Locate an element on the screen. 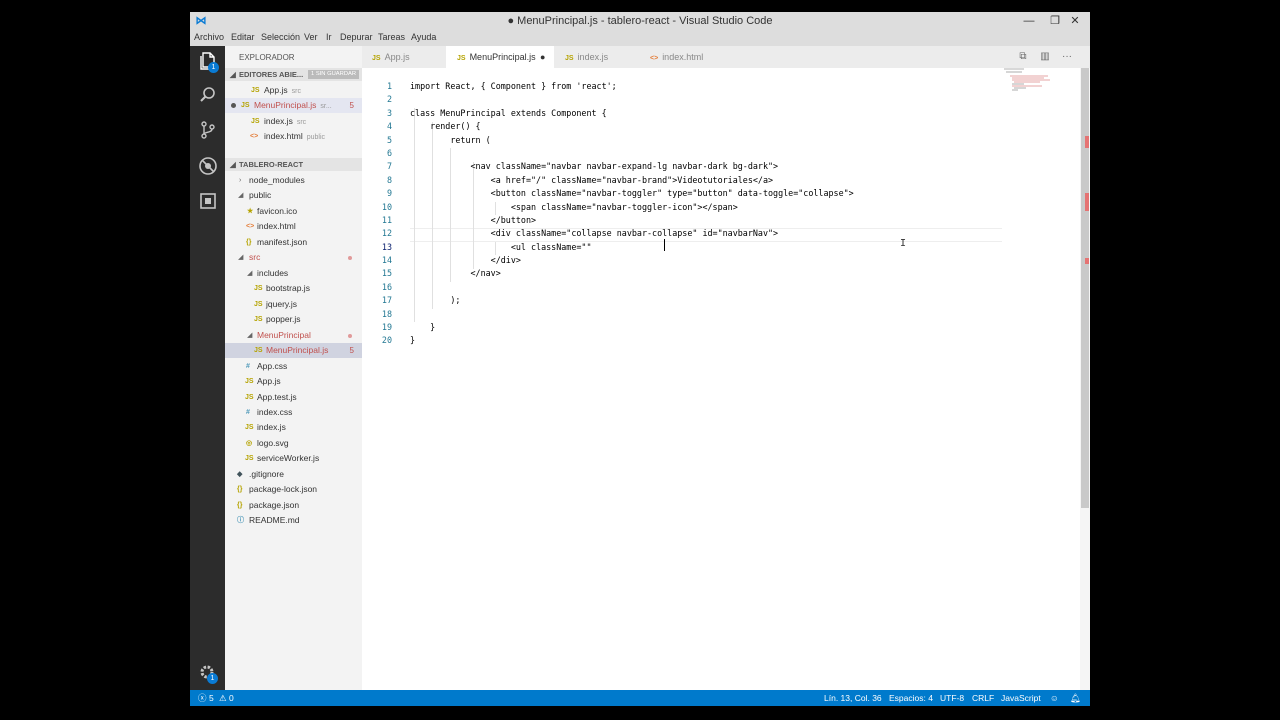  menu-depurar: Depurar is located at coordinates (356, 37).